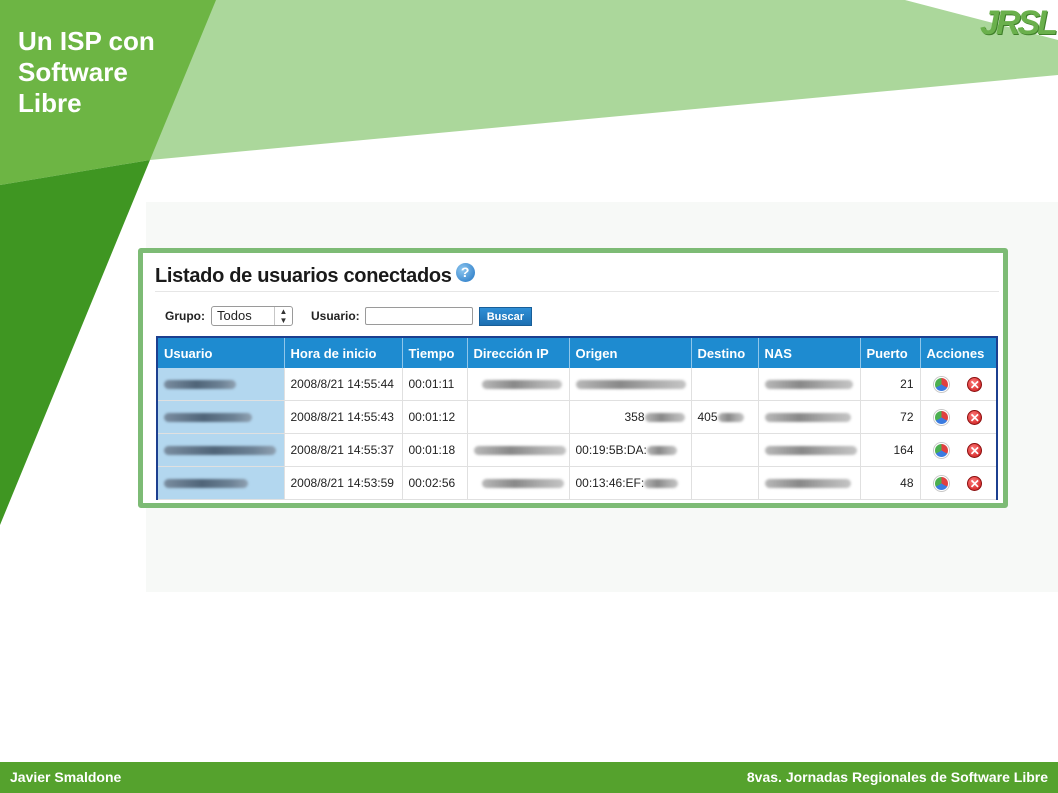  I want to click on cell-hora: 2008/8/21 14:55:44, so click(343, 384).